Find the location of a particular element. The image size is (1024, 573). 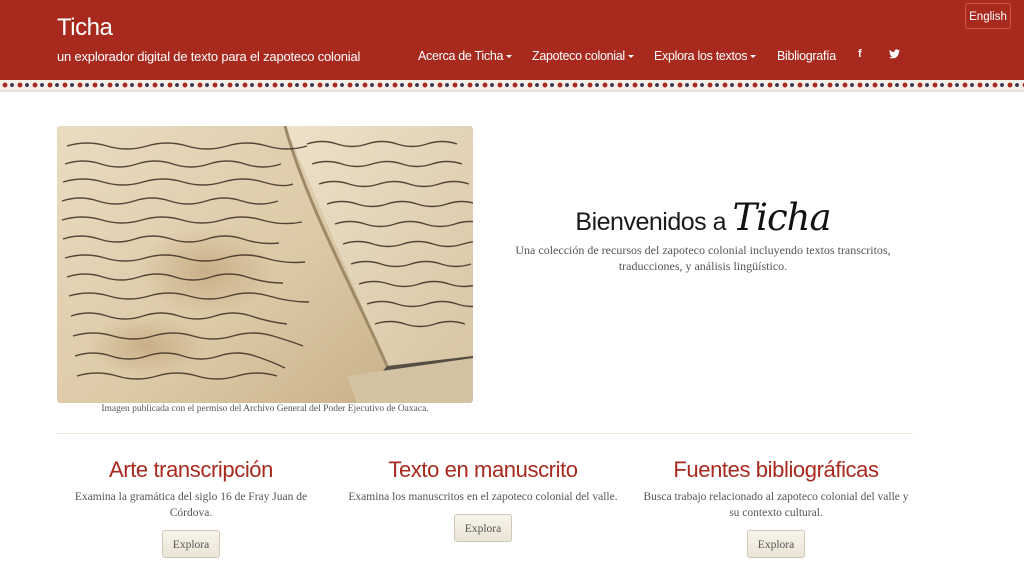

feature-title: Texto en manuscrito is located at coordinates (483, 470).